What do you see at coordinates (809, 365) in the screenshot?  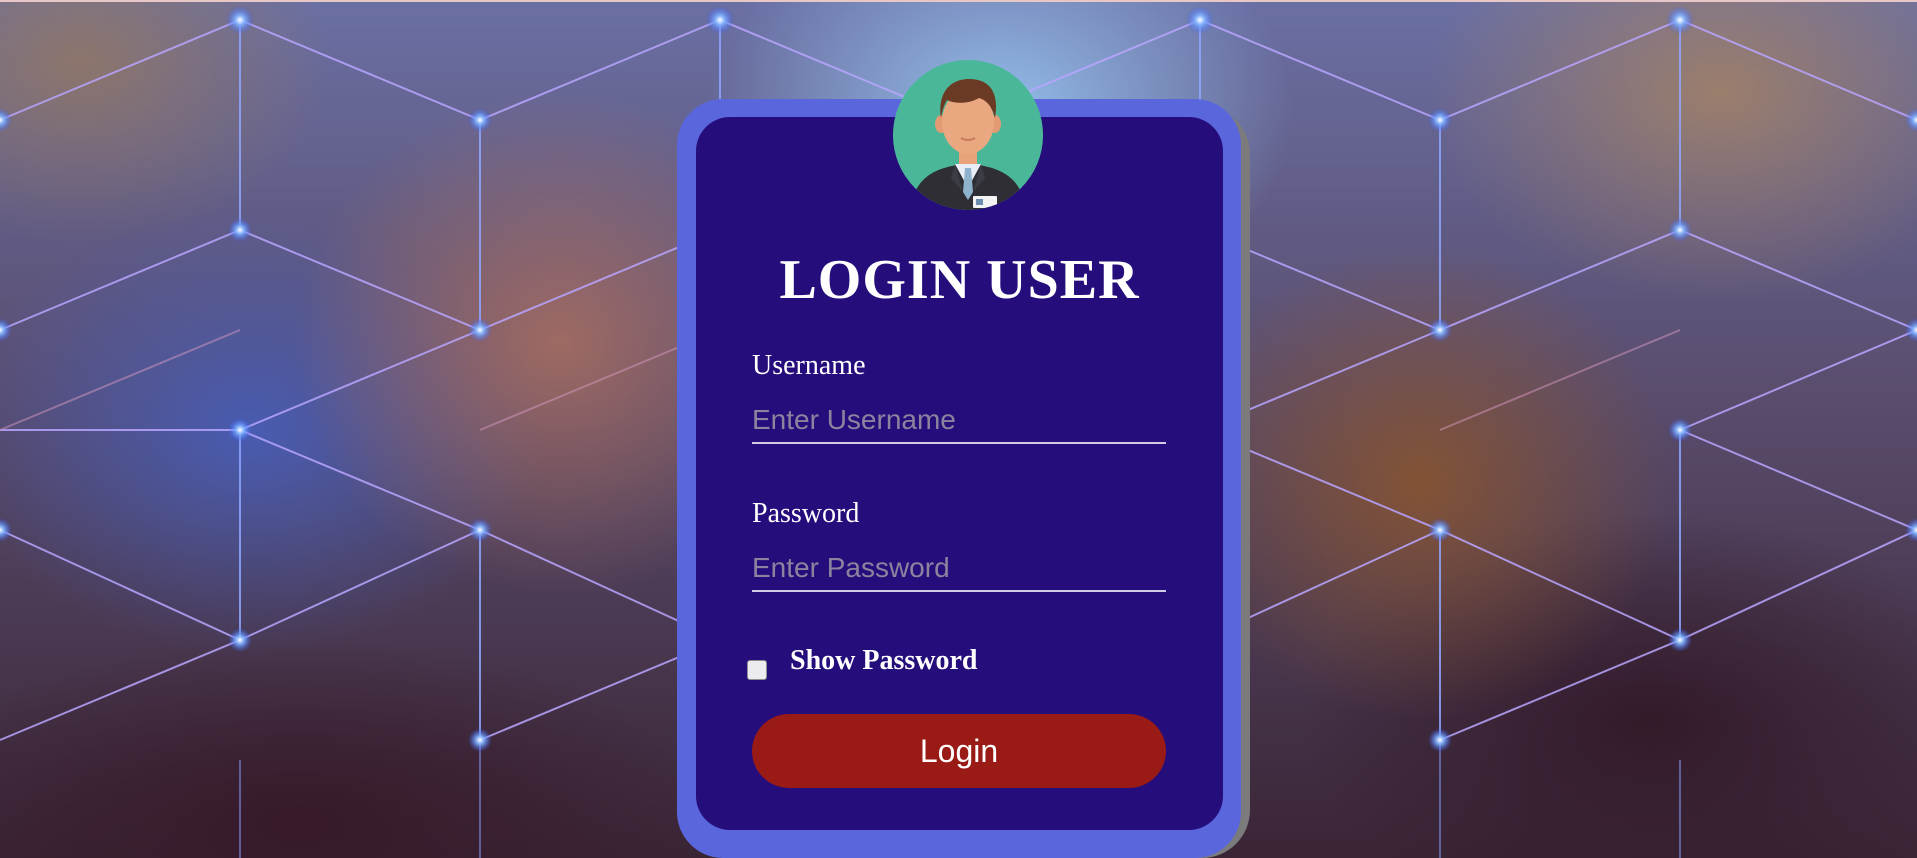 I see `username-label: Username` at bounding box center [809, 365].